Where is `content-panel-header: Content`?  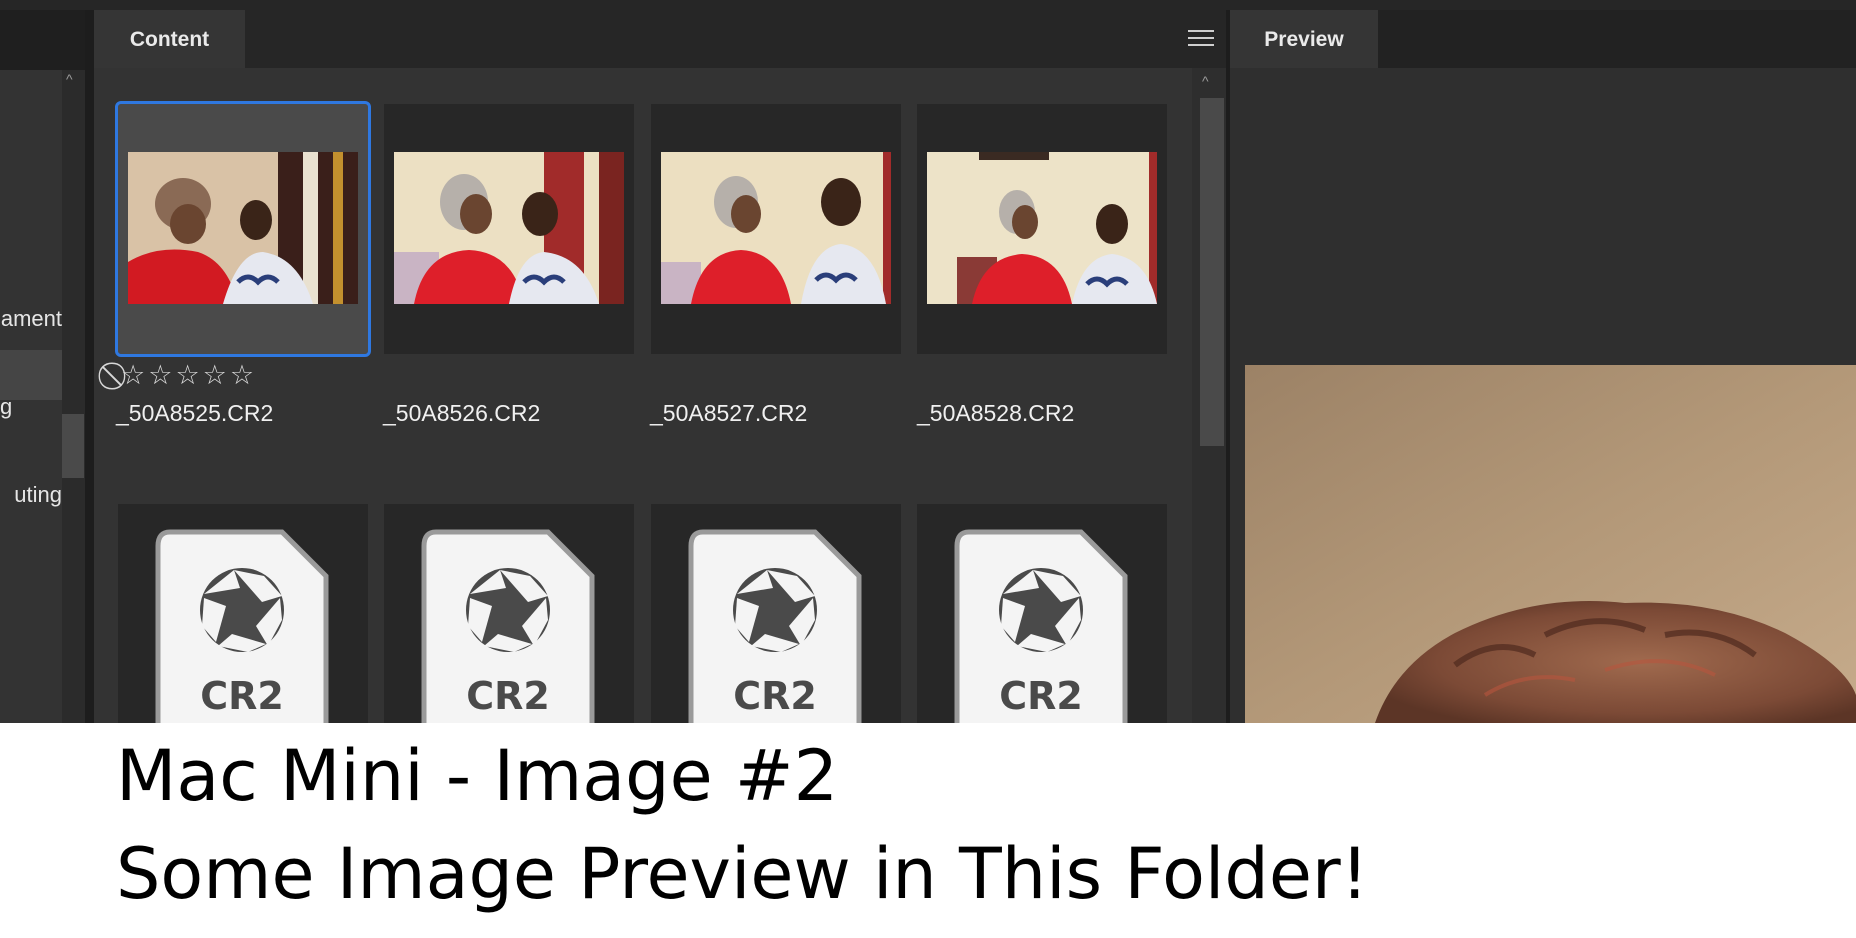 content-panel-header: Content is located at coordinates (660, 39).